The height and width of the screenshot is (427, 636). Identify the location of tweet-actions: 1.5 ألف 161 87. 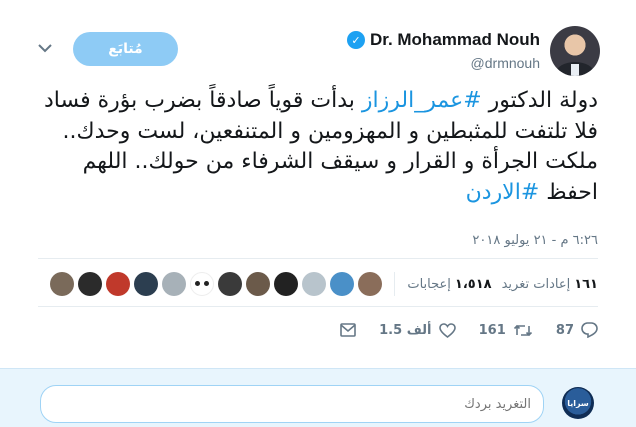
(469, 330).